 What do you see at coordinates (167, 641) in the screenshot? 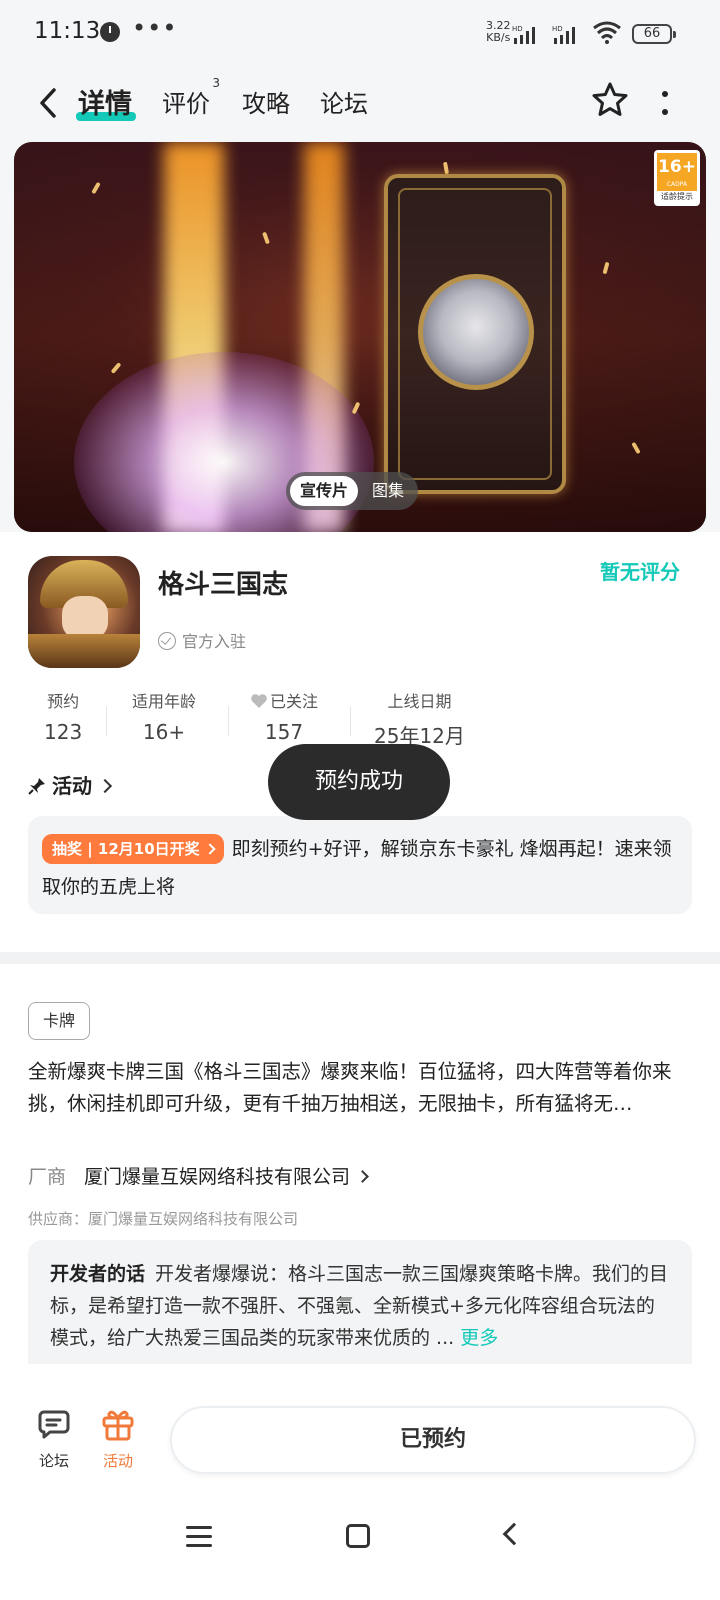
I see `verified-check-icon` at bounding box center [167, 641].